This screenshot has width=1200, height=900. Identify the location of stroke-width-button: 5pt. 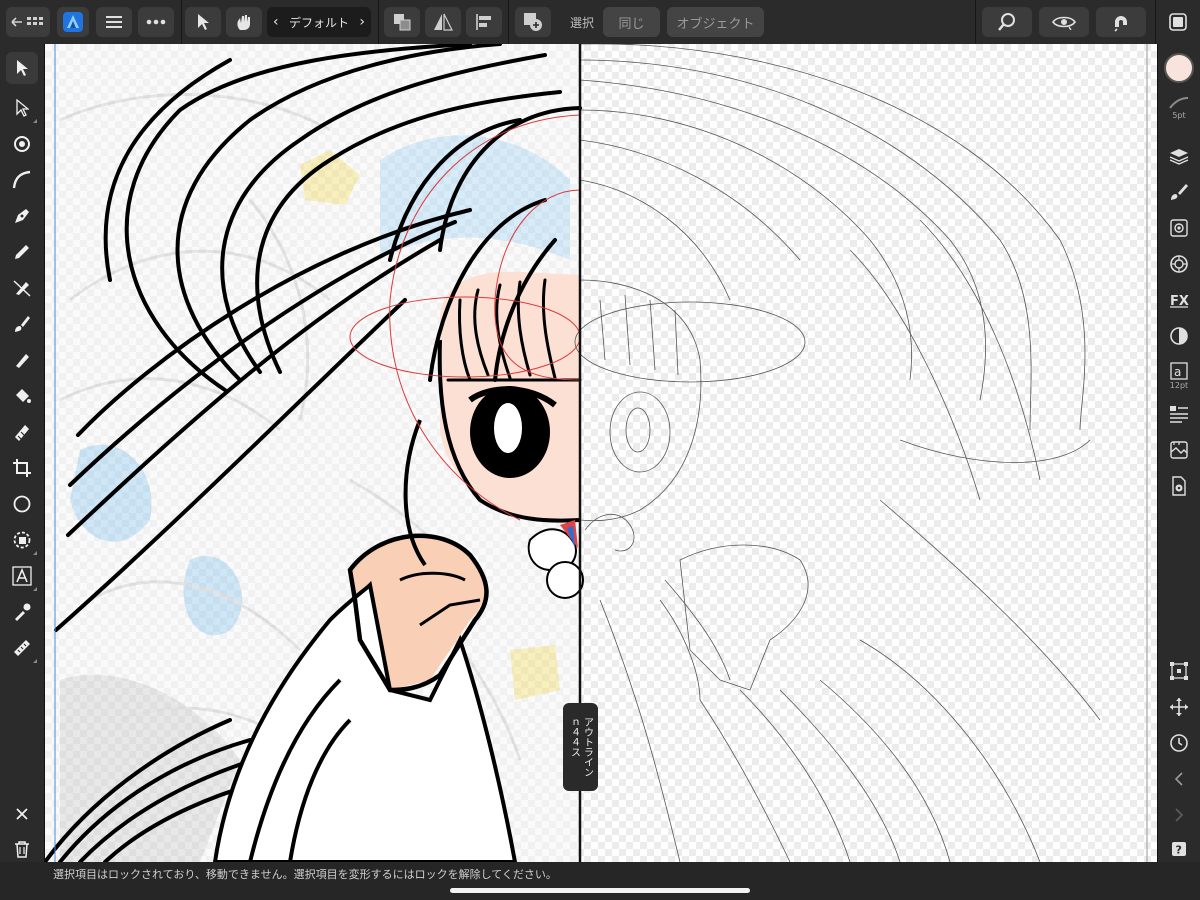
(1179, 108).